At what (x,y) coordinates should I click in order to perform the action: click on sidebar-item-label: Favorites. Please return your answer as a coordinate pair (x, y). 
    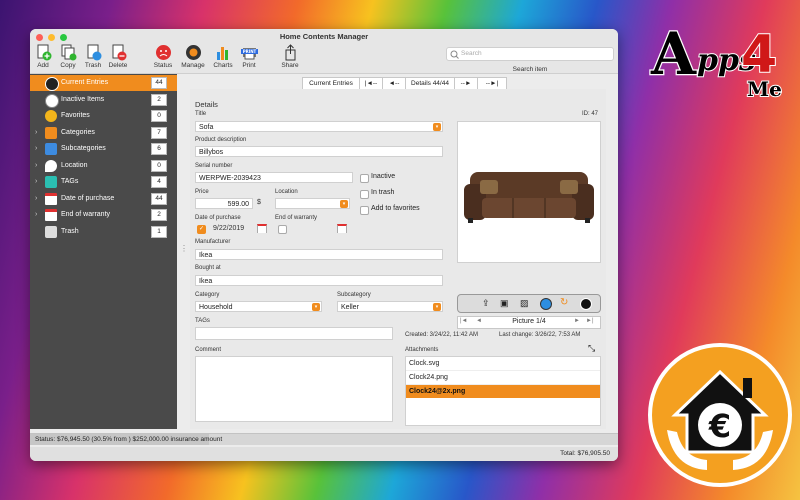
    Looking at the image, I should click on (75, 115).